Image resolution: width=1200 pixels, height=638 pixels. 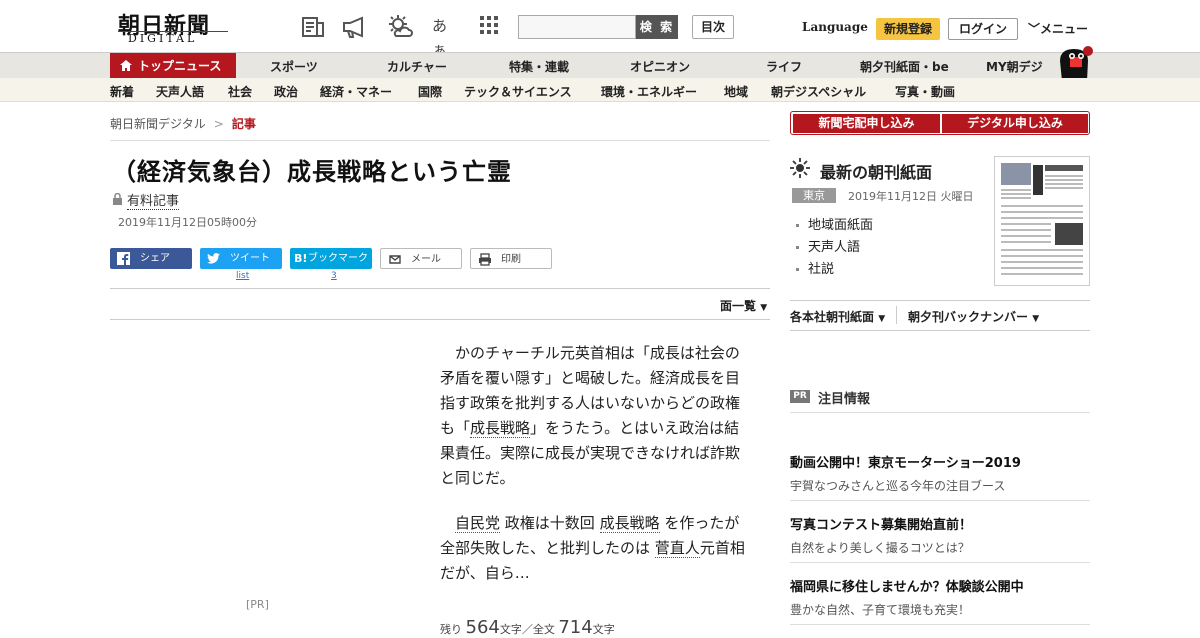 What do you see at coordinates (338, 258) in the screenshot?
I see `hatena-label: ブックマーク` at bounding box center [338, 258].